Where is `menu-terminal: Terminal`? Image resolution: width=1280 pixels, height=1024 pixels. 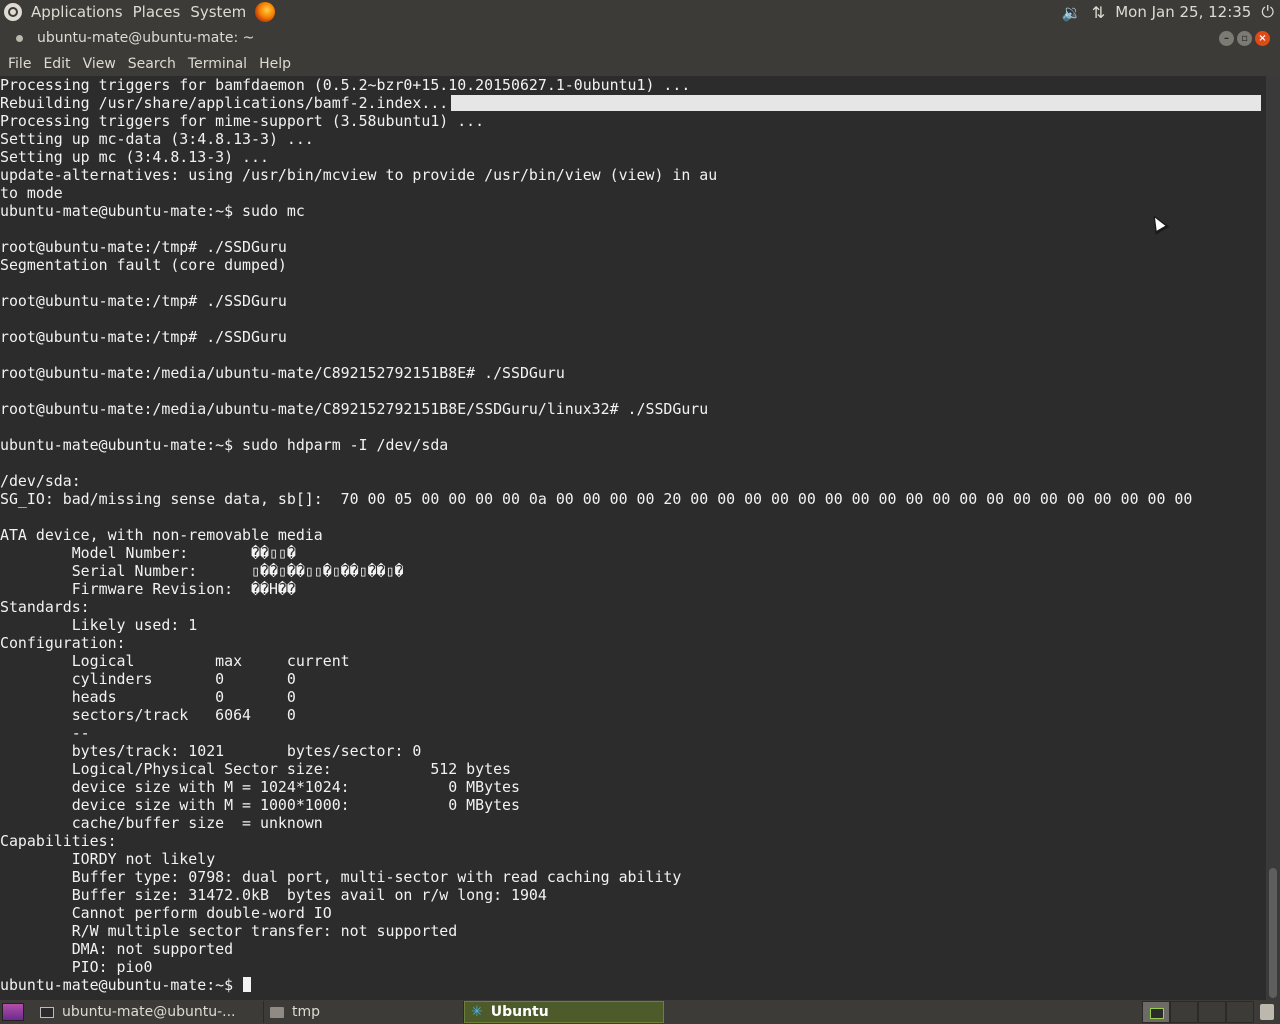
menu-terminal: Terminal is located at coordinates (217, 64).